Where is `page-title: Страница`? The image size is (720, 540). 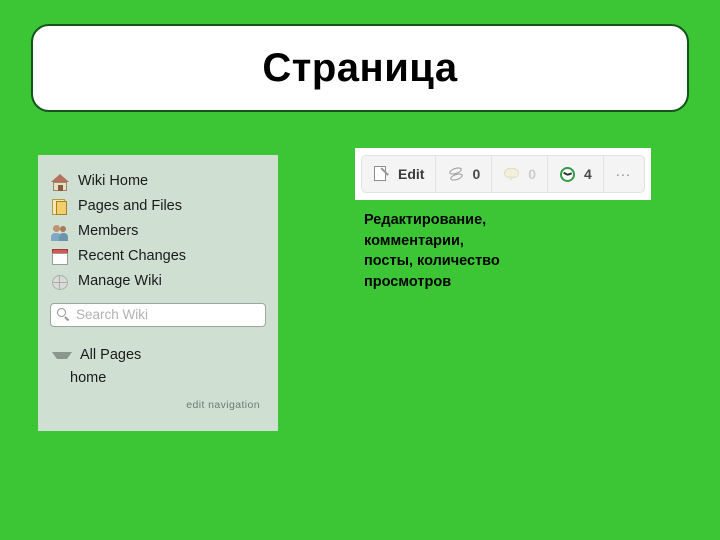
page-title: Страница is located at coordinates (360, 68).